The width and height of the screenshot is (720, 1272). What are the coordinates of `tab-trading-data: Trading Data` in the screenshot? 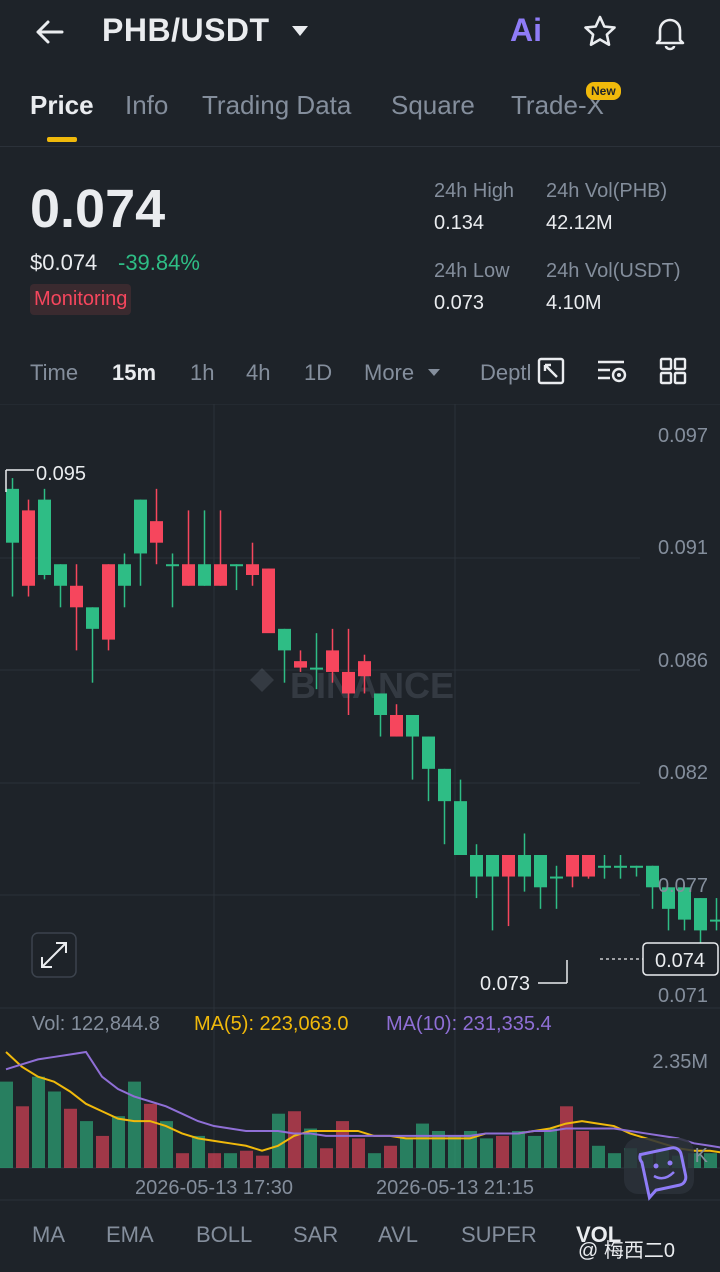 It's located at (276, 105).